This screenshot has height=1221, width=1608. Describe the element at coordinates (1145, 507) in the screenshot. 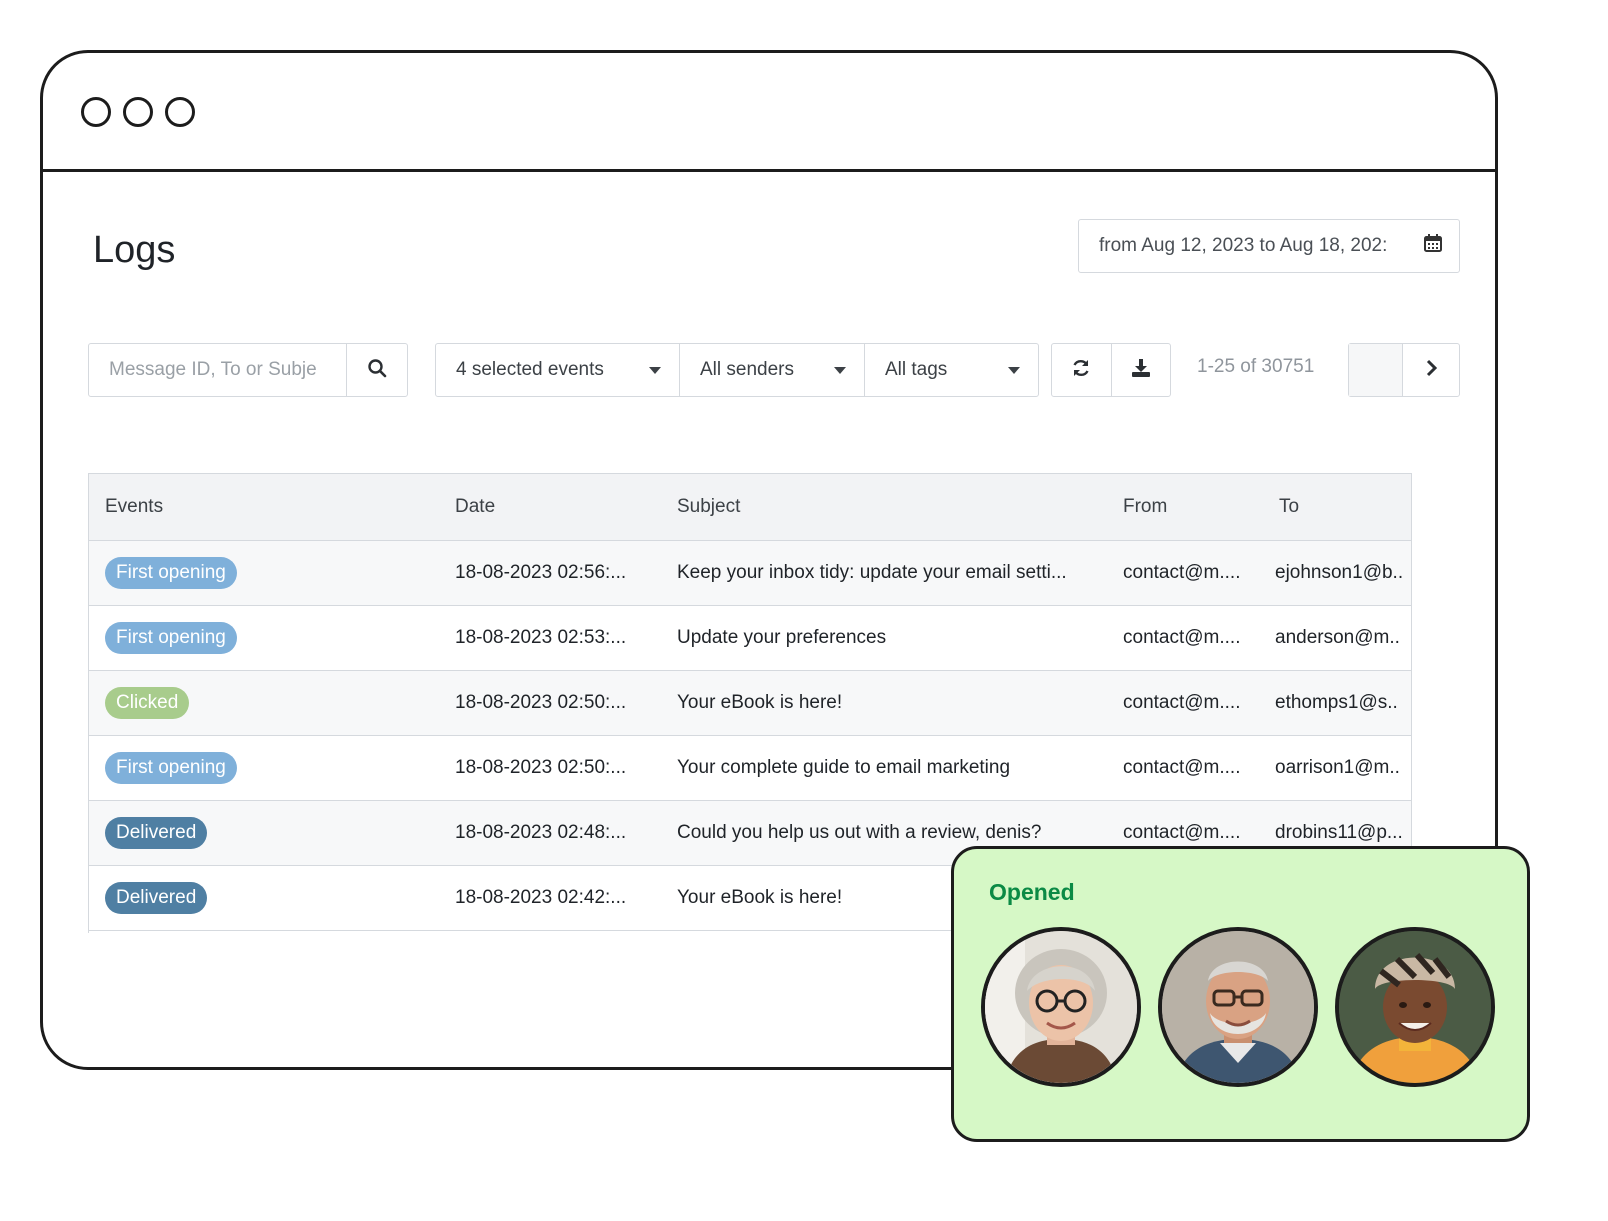

I see `column-header-from: From` at that location.